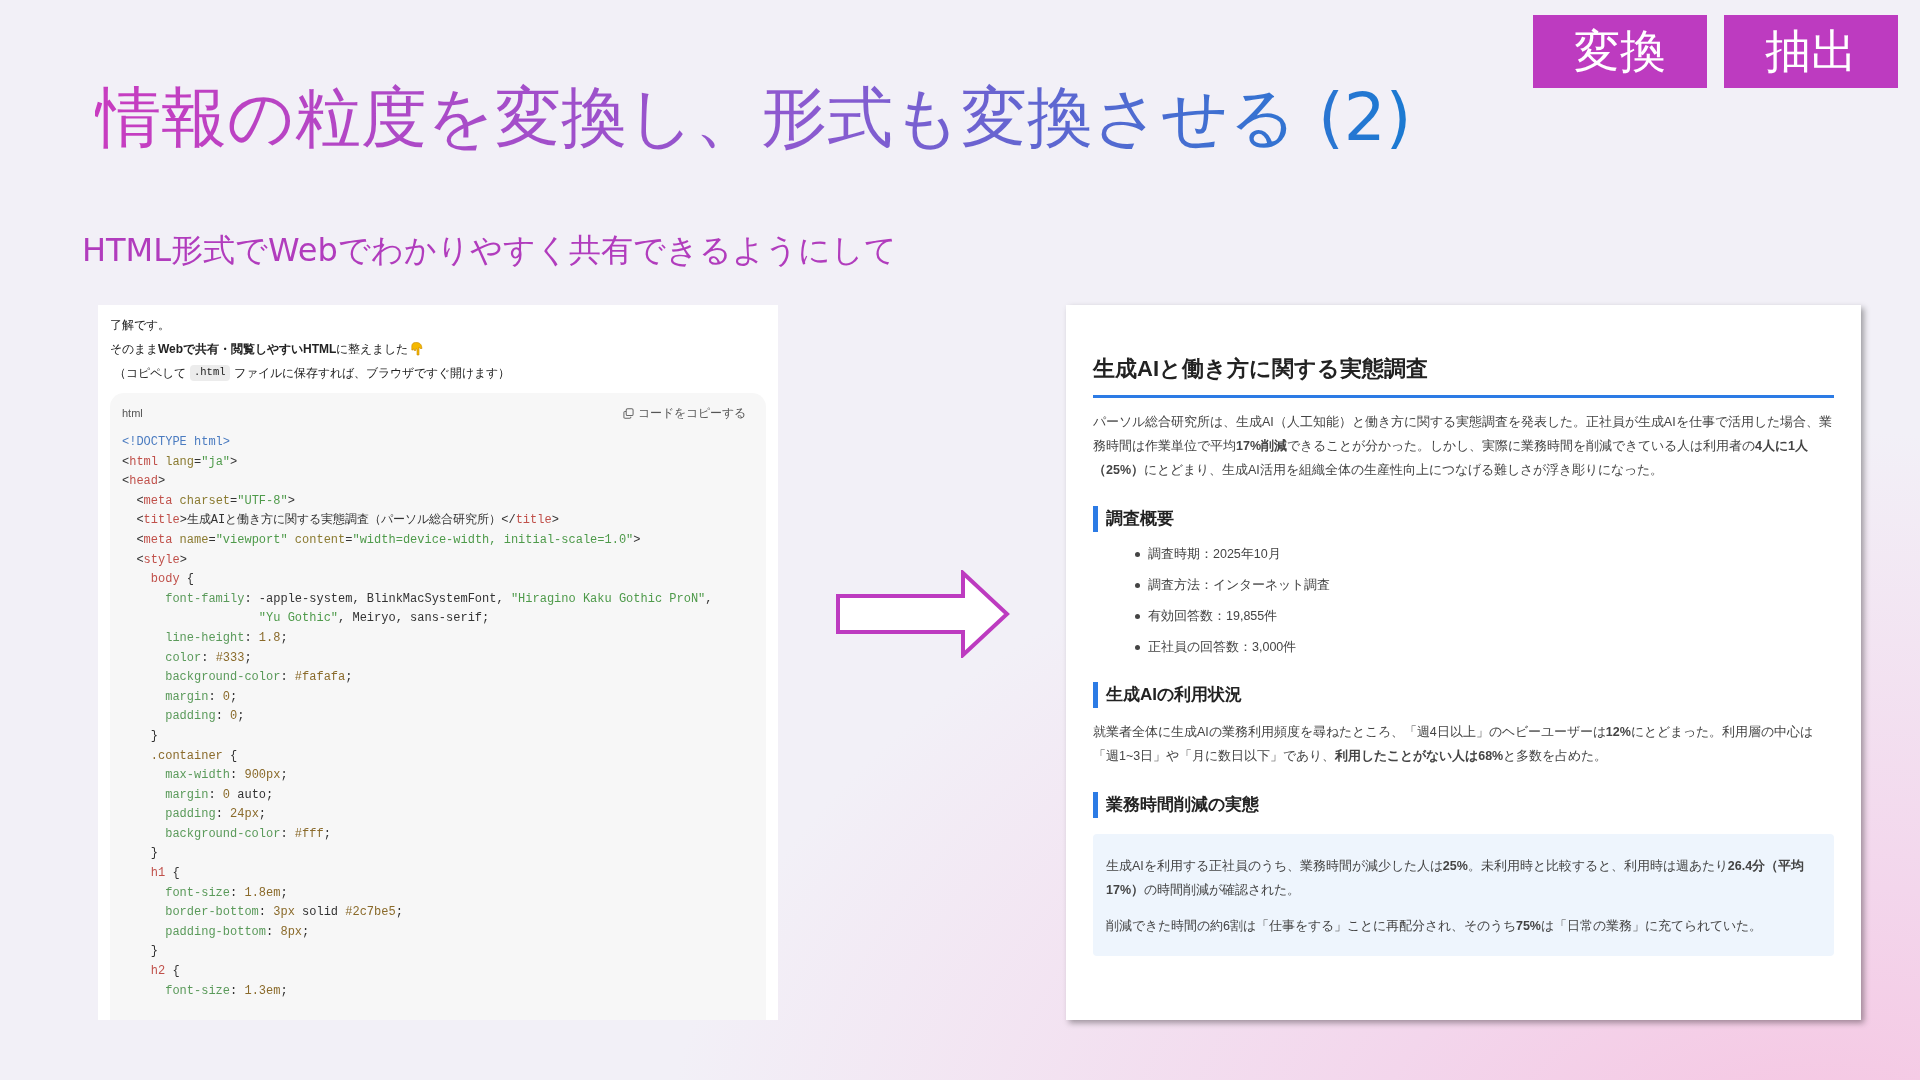  I want to click on inline-code: .html, so click(210, 373).